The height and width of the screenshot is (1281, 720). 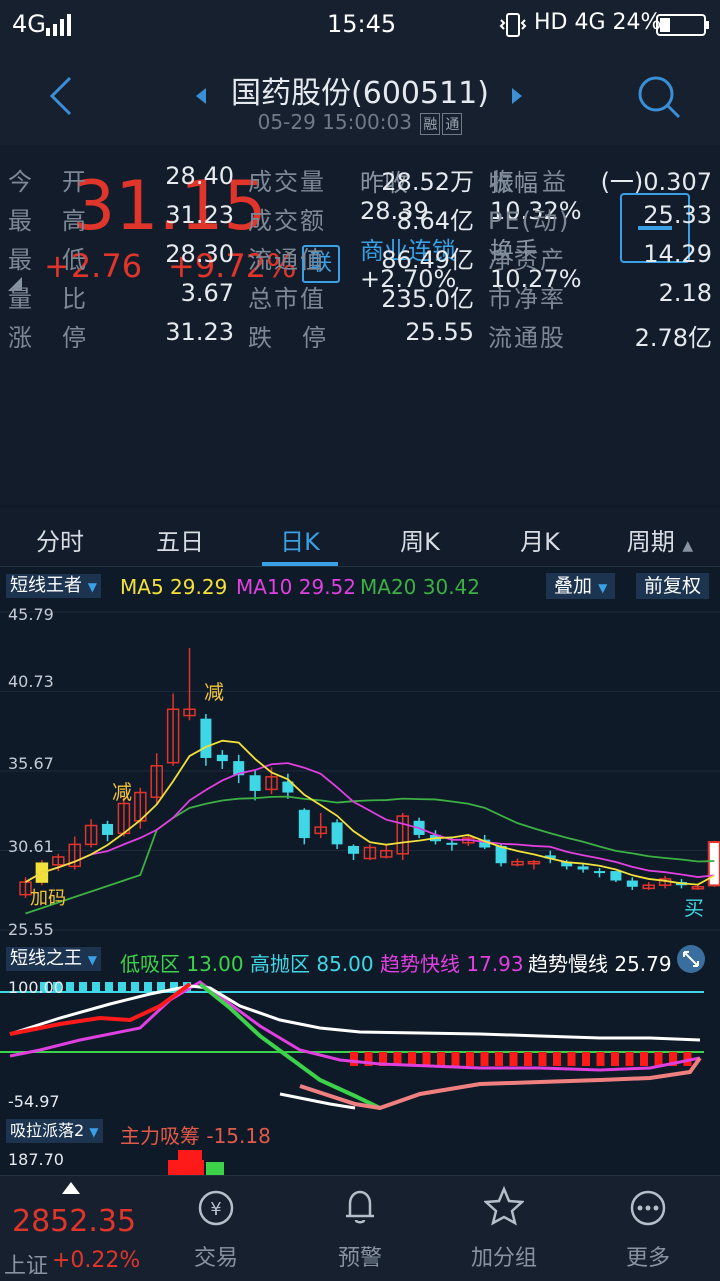 What do you see at coordinates (280, 964) in the screenshot?
I see `high-zone-label: 高抛区` at bounding box center [280, 964].